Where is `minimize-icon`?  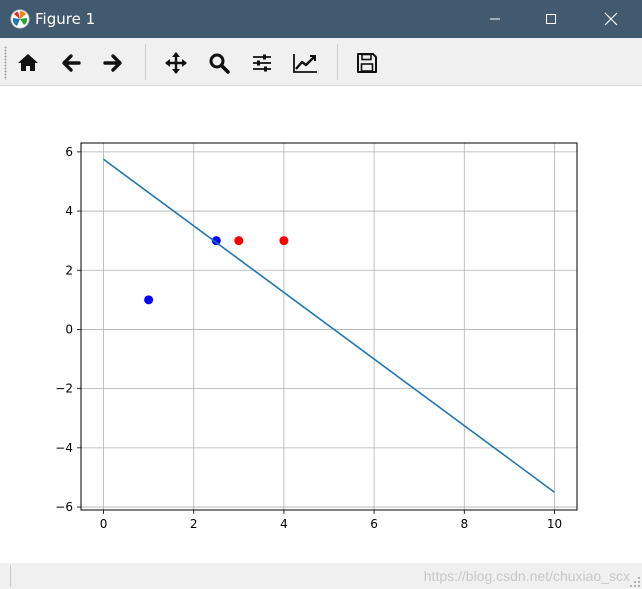 minimize-icon is located at coordinates (495, 19).